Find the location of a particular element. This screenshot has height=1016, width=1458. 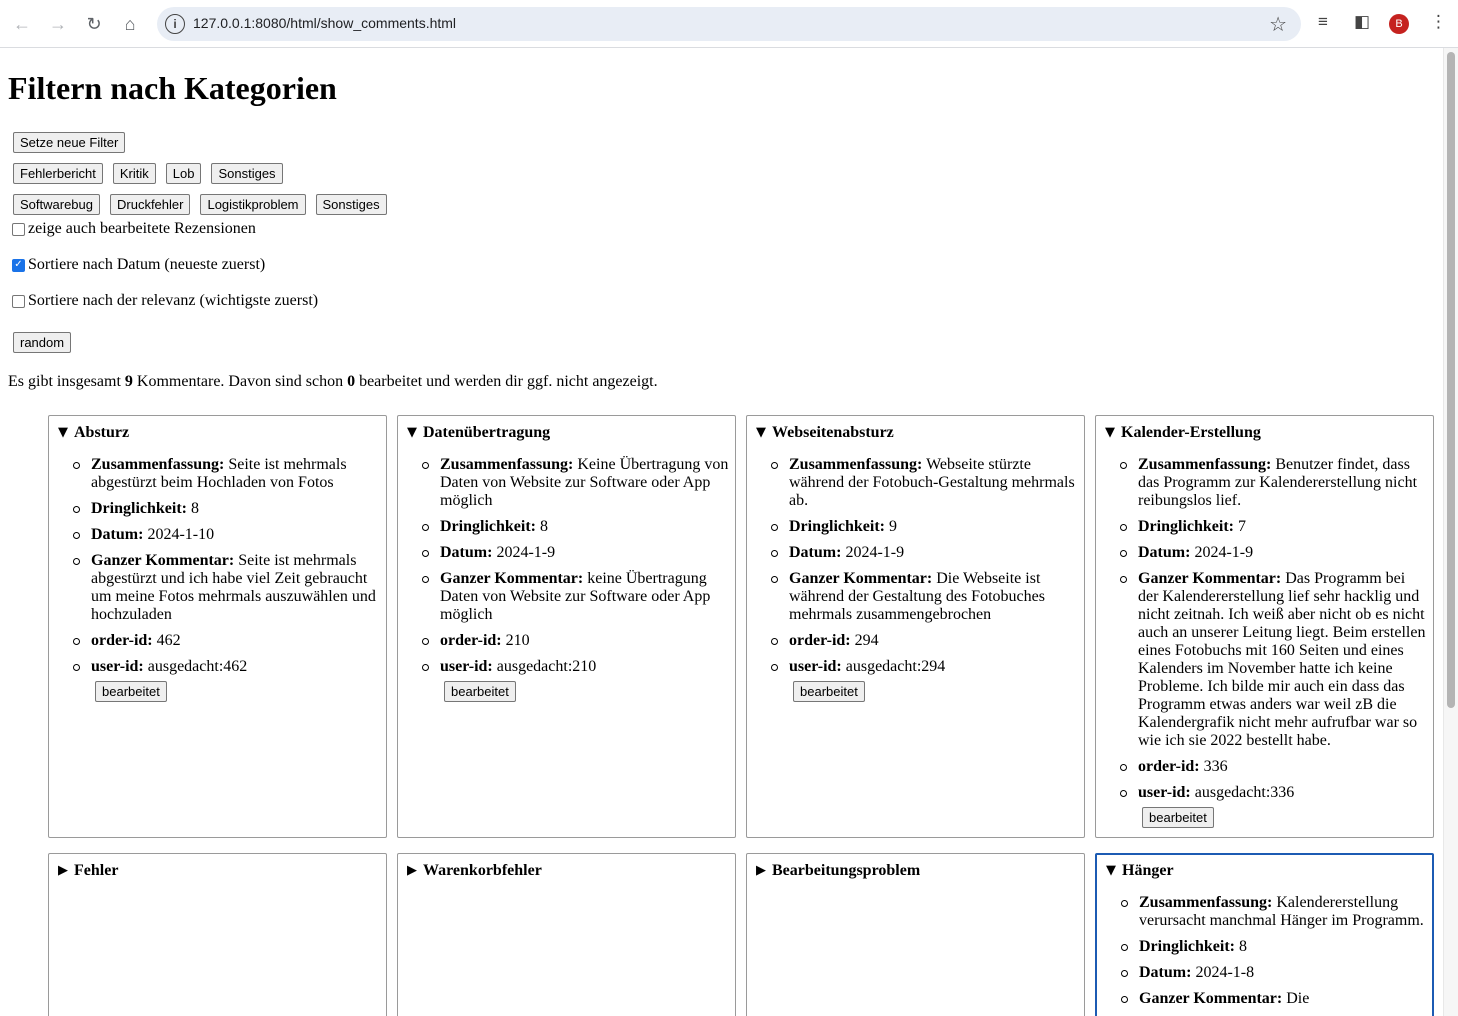

random-row: random is located at coordinates (721, 342).